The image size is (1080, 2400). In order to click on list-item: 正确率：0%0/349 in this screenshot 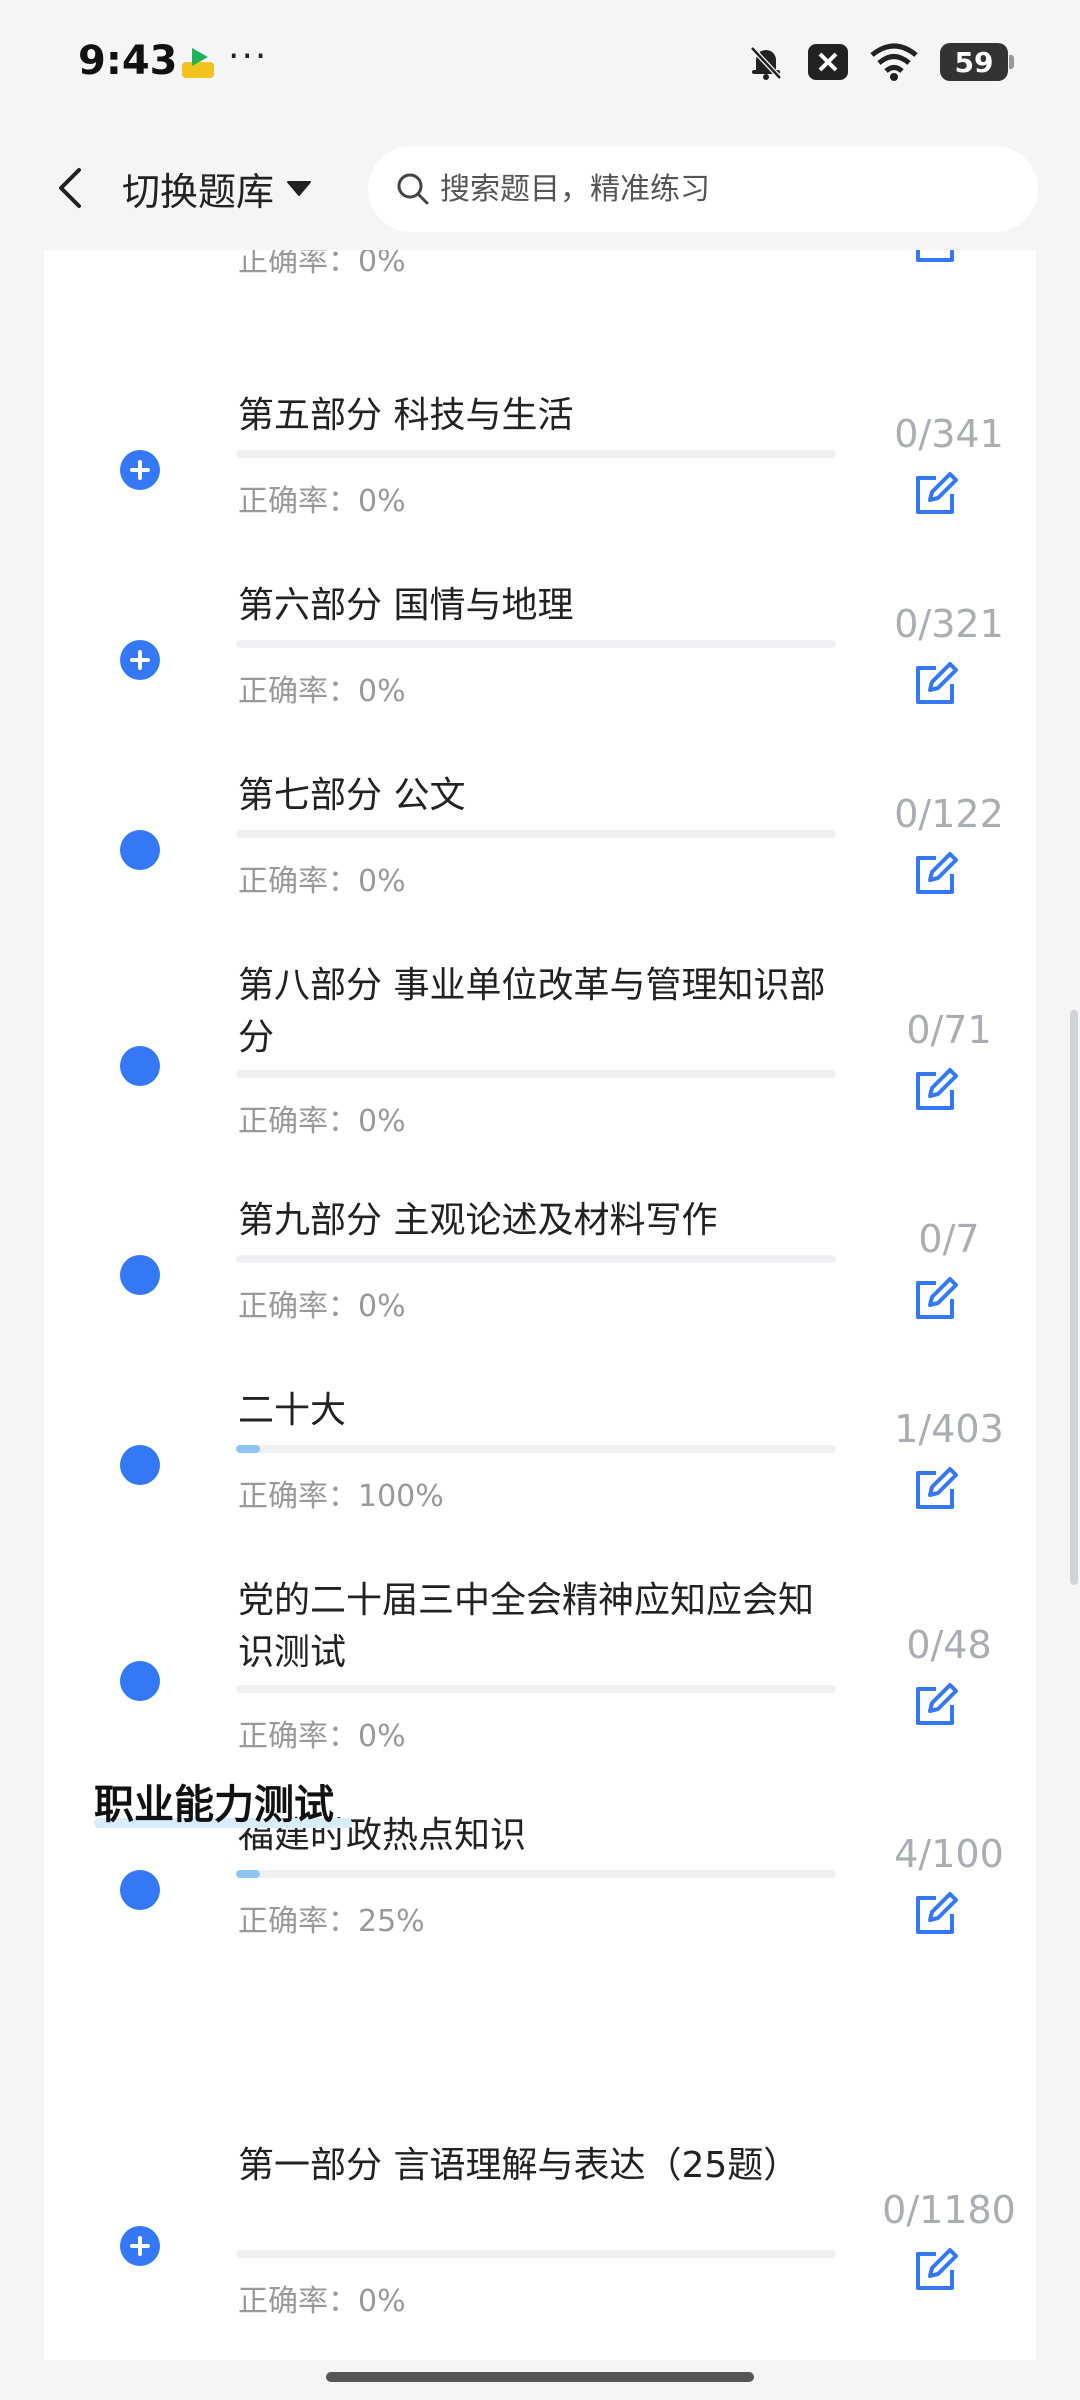, I will do `click(540, 315)`.